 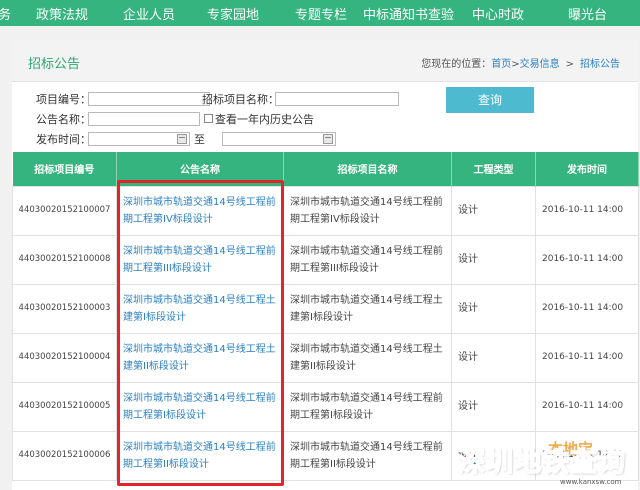 What do you see at coordinates (408, 13) in the screenshot?
I see `nav-item-award-check: 中标通知书查验` at bounding box center [408, 13].